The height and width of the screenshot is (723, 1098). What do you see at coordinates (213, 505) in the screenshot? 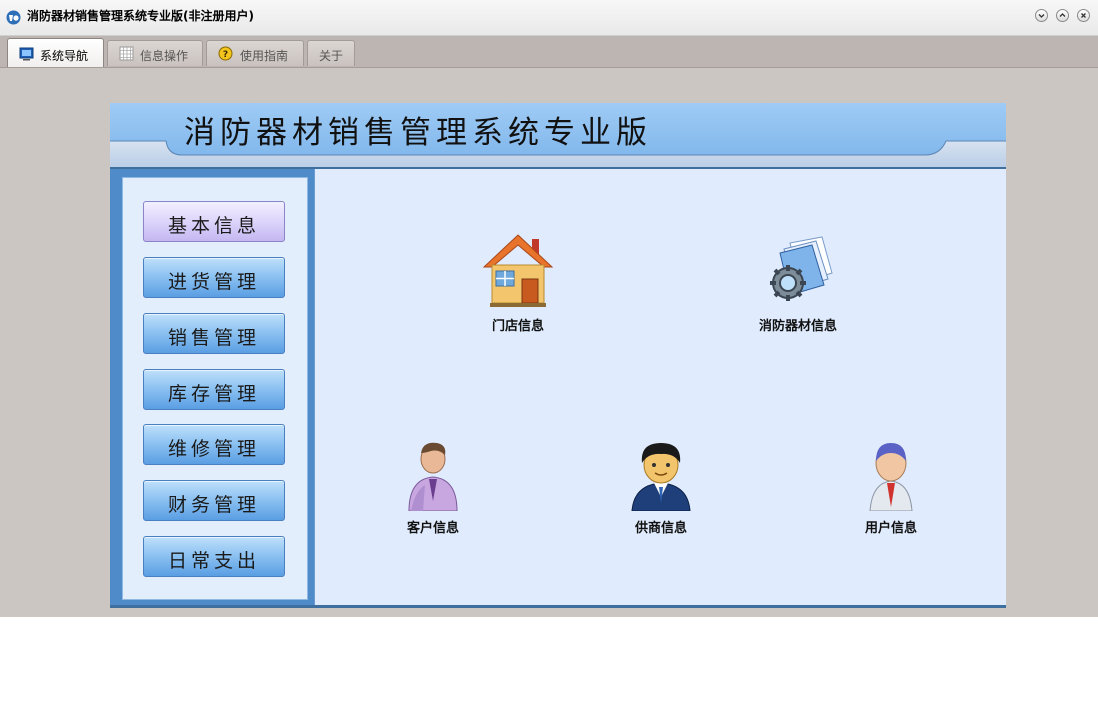
I see `nav-button-label: 财务管理` at bounding box center [213, 505].